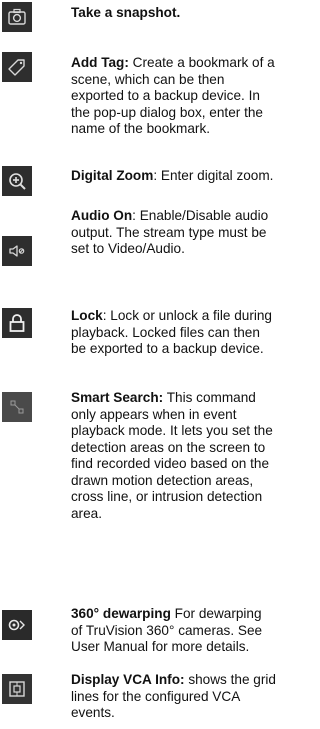 The width and height of the screenshot is (320, 729). I want to click on dewarping-360-icon, so click(17, 625).